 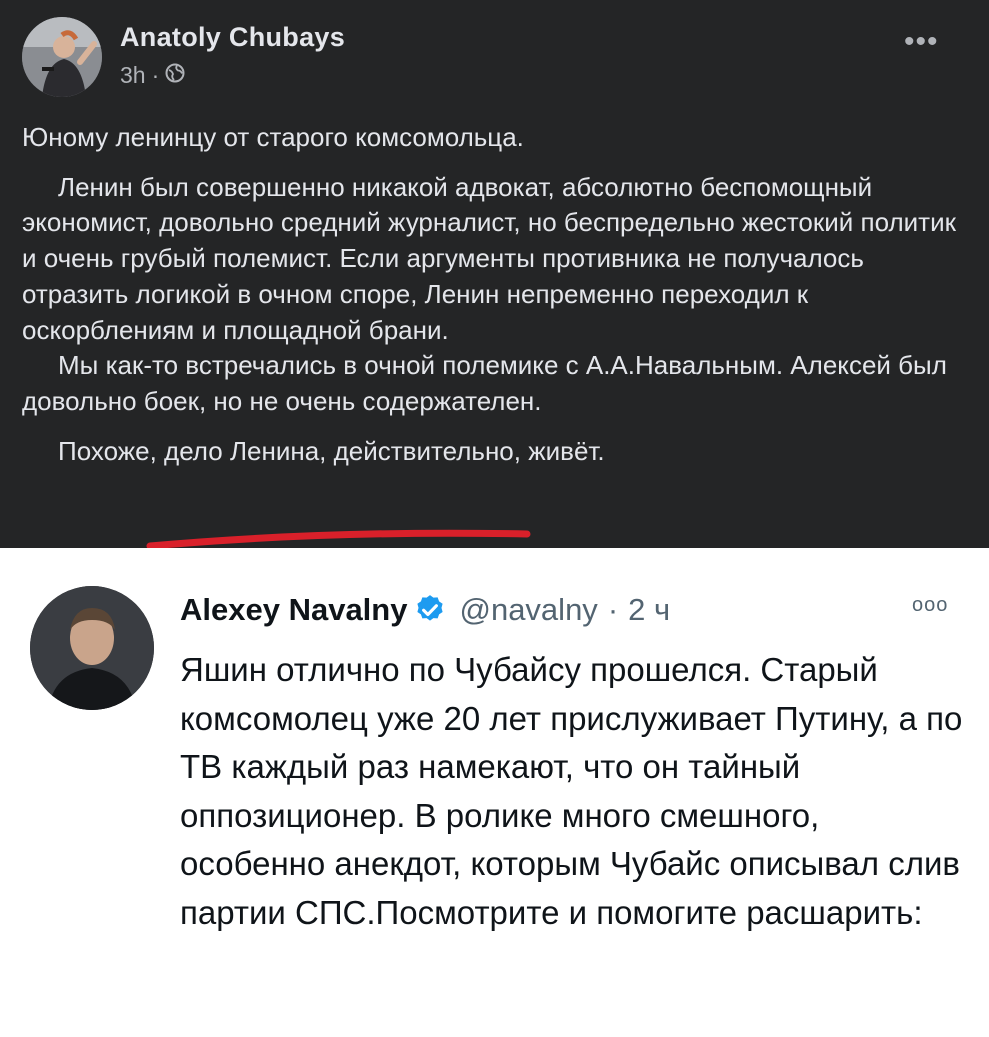 What do you see at coordinates (430, 610) in the screenshot?
I see `verified-badge-icon` at bounding box center [430, 610].